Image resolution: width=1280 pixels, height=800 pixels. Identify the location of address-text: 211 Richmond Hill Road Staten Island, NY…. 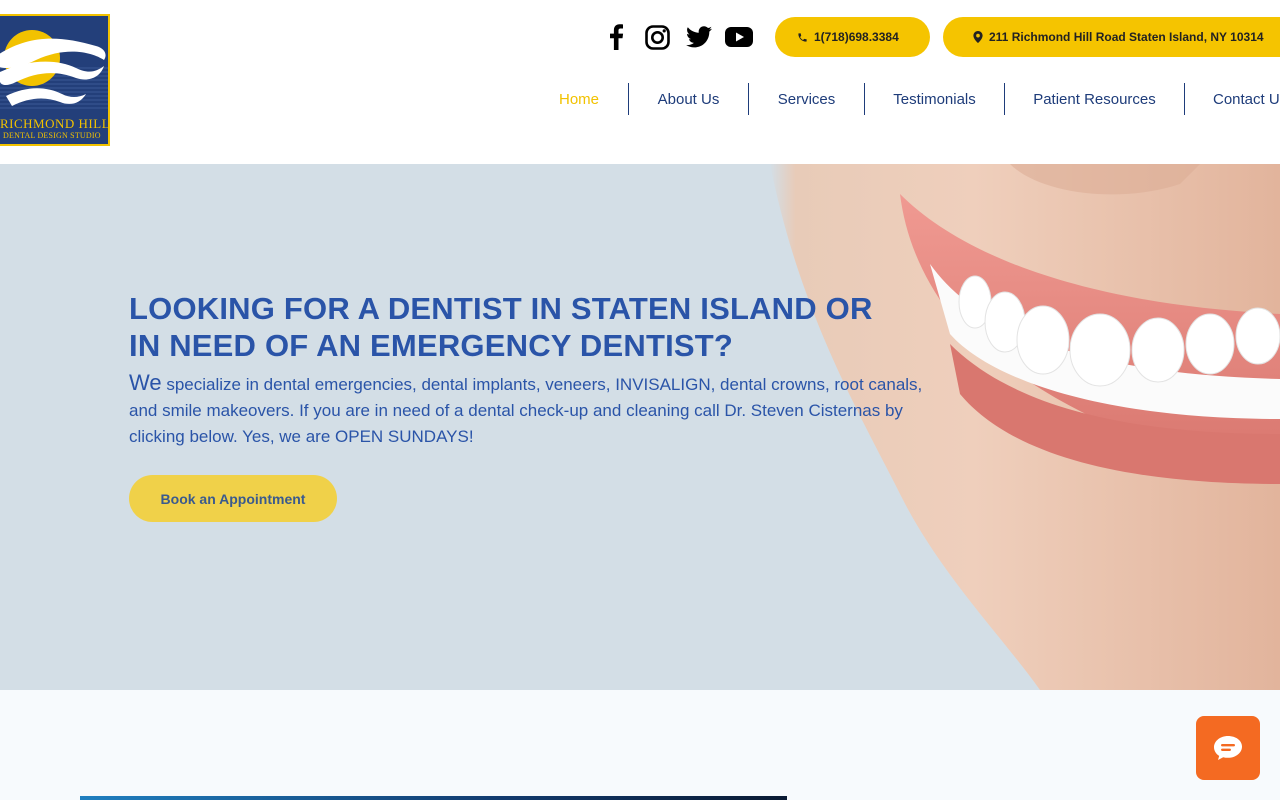
(1126, 37).